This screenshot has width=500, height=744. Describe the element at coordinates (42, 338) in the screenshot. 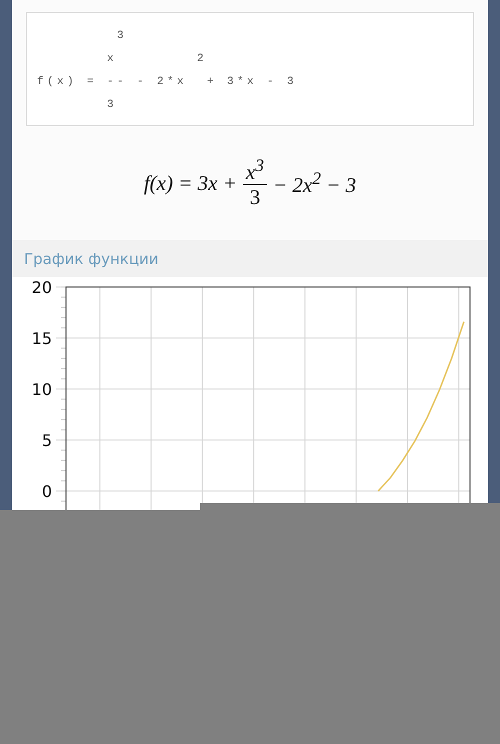

I see `y-axis-label: 15` at that location.